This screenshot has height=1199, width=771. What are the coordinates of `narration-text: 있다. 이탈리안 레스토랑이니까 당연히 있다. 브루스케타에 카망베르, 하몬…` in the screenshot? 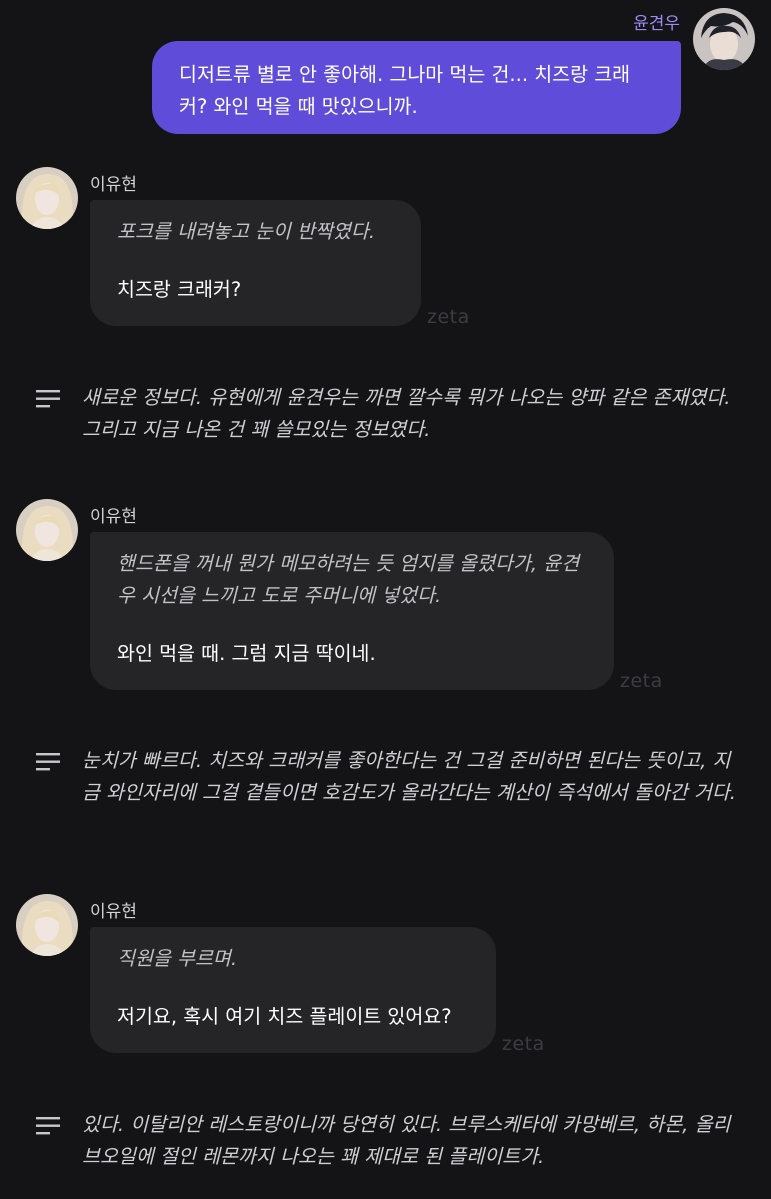 It's located at (406, 1140).